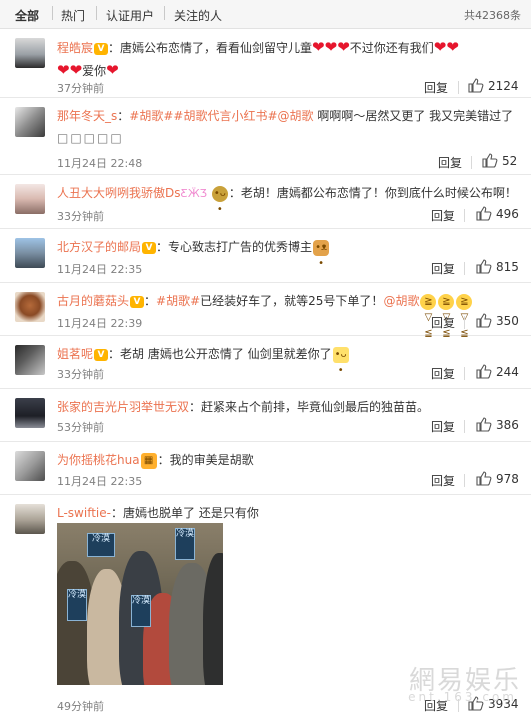  I want to click on hashtag-link: #胡歌#, so click(178, 301).